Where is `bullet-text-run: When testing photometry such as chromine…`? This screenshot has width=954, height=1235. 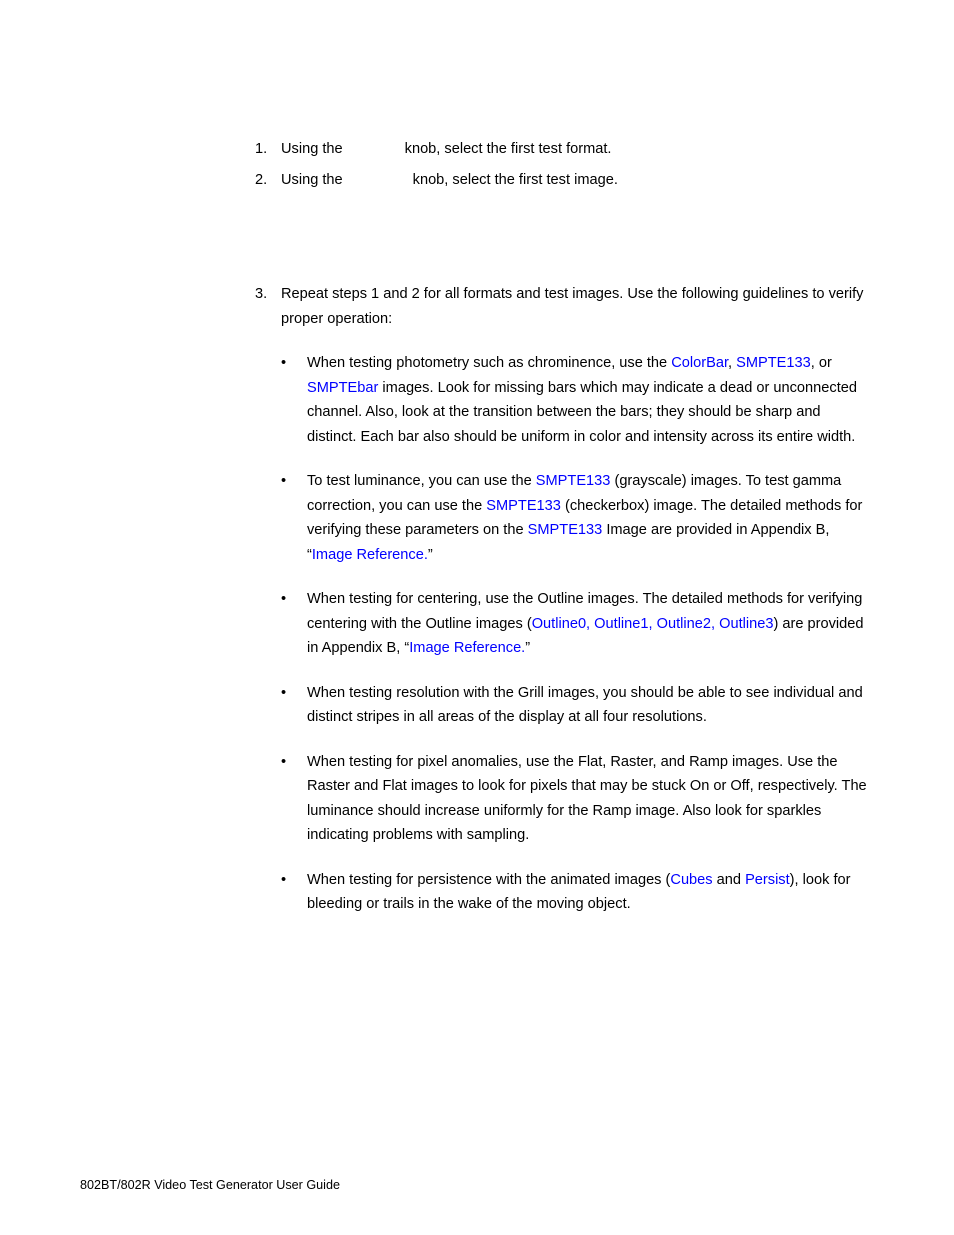
bullet-text-run: When testing photometry such as chromine… is located at coordinates (489, 363).